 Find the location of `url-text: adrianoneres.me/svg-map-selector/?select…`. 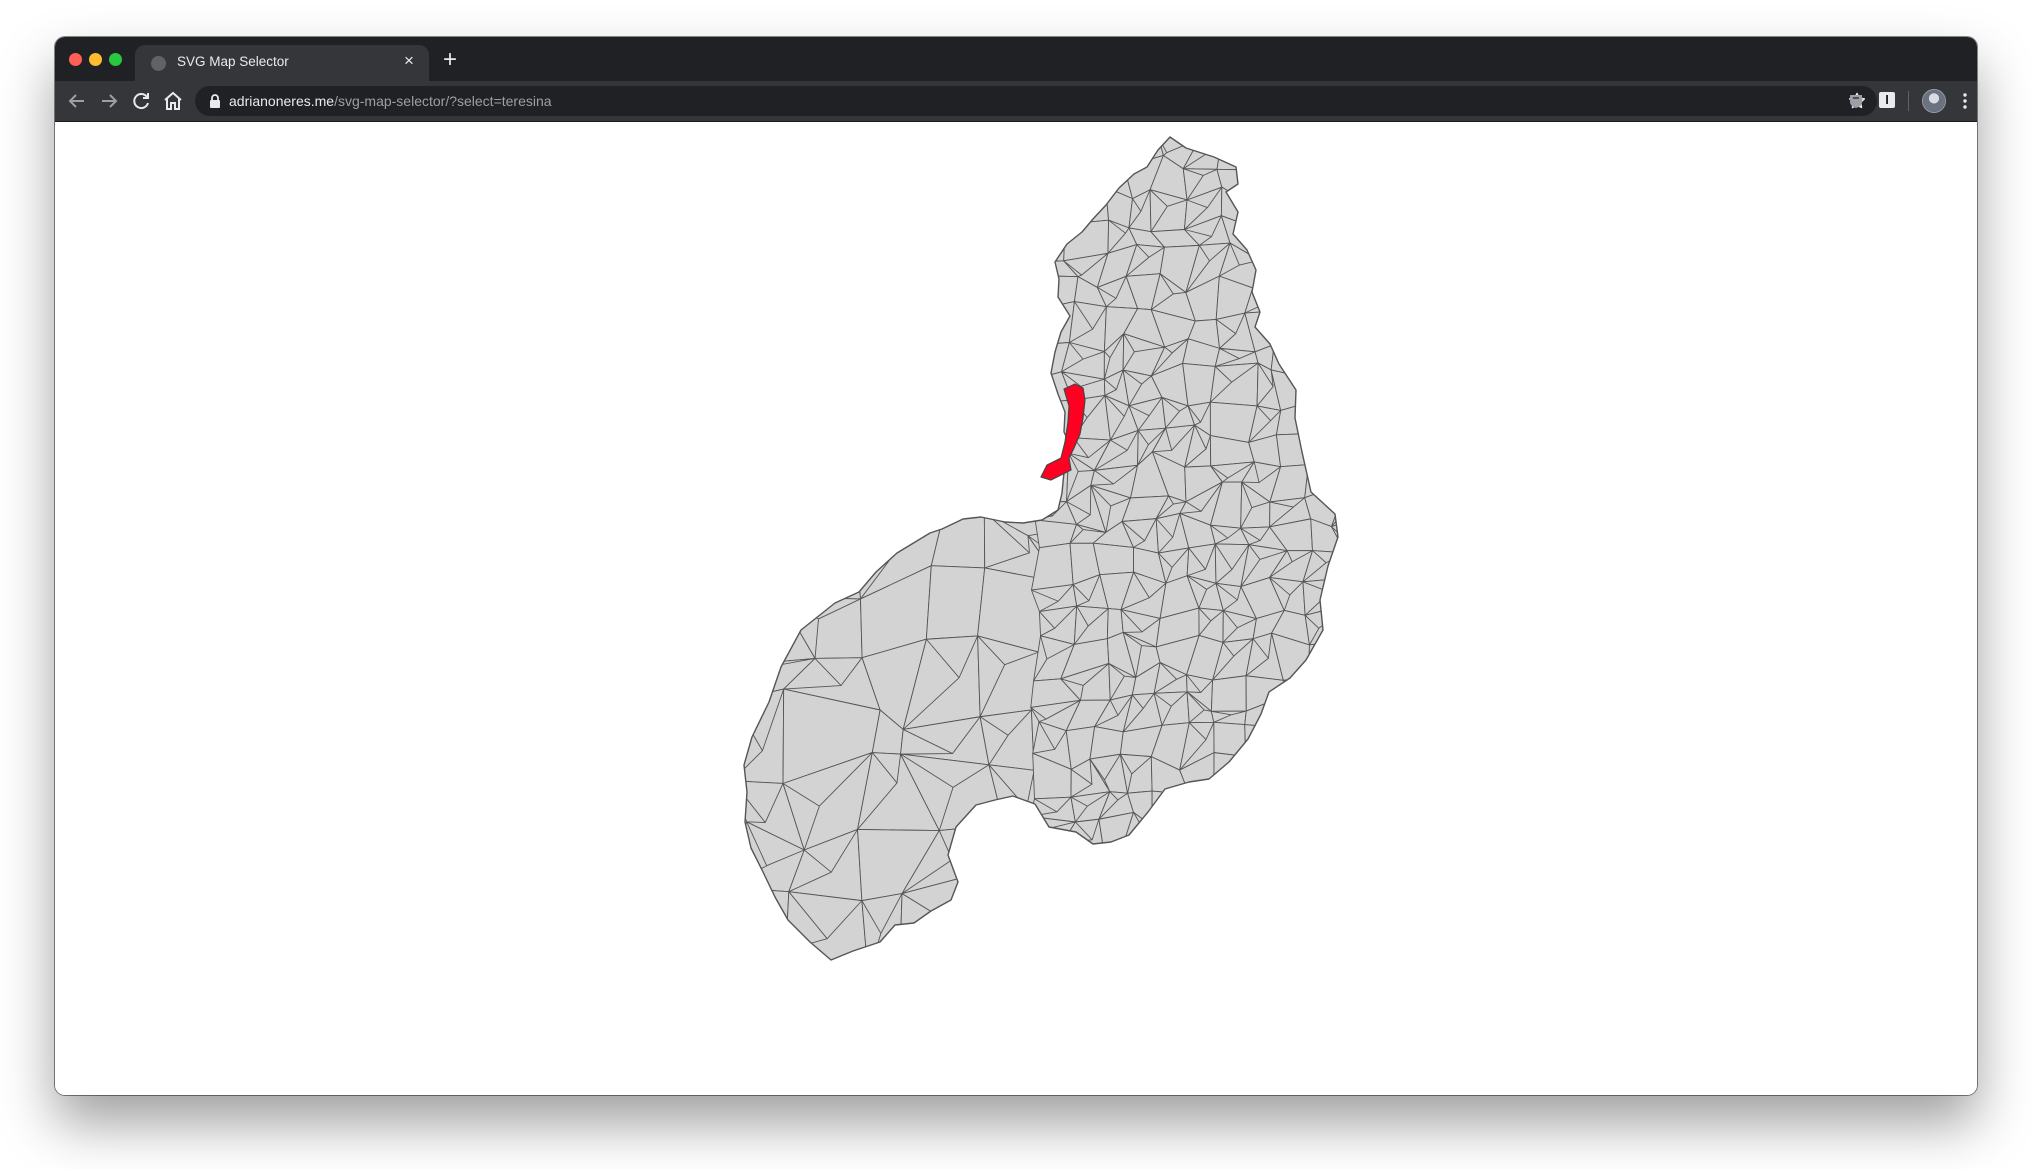

url-text: adrianoneres.me/svg-map-selector/?select… is located at coordinates (390, 101).